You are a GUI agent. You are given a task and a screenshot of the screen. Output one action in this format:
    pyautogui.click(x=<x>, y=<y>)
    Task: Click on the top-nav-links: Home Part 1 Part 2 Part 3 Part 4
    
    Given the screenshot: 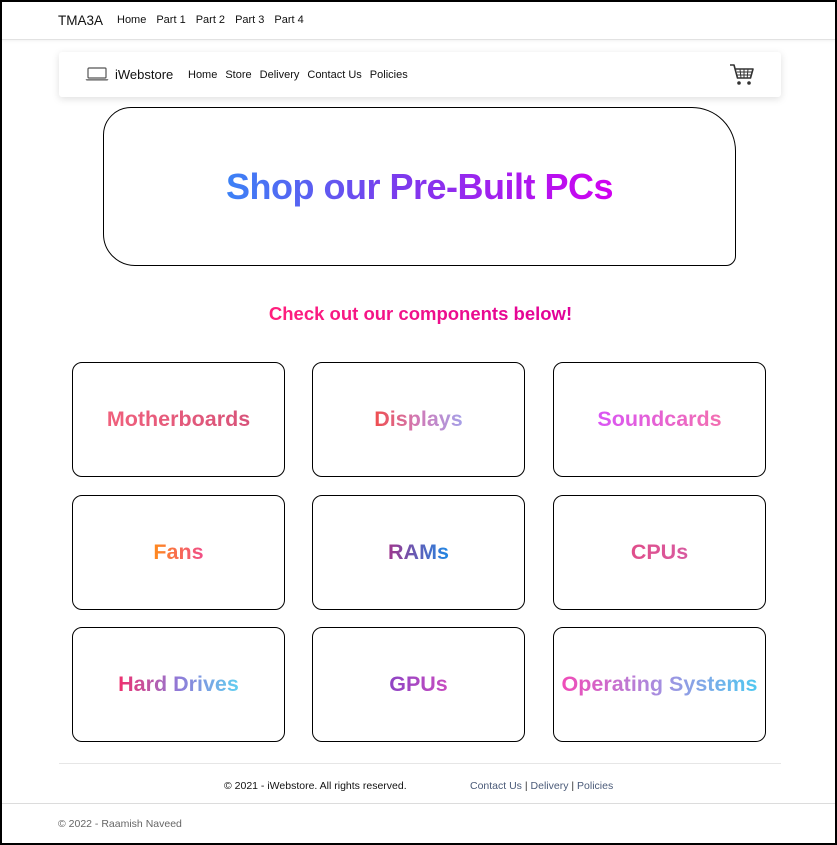 What is the action you would take?
    pyautogui.click(x=210, y=20)
    